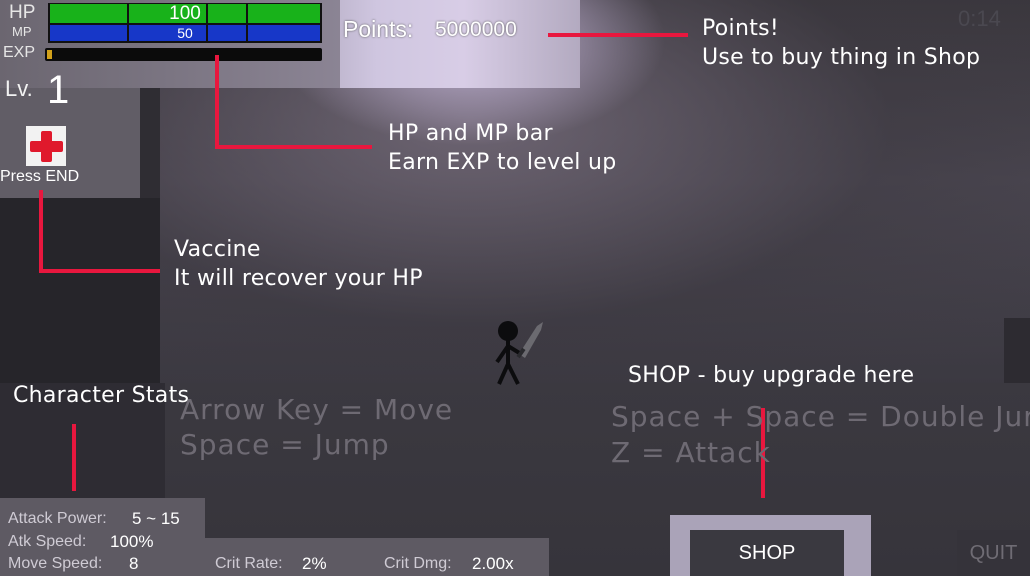 This screenshot has width=1030, height=576. Describe the element at coordinates (49, 54) in the screenshot. I see `exp-bar-fill` at that location.